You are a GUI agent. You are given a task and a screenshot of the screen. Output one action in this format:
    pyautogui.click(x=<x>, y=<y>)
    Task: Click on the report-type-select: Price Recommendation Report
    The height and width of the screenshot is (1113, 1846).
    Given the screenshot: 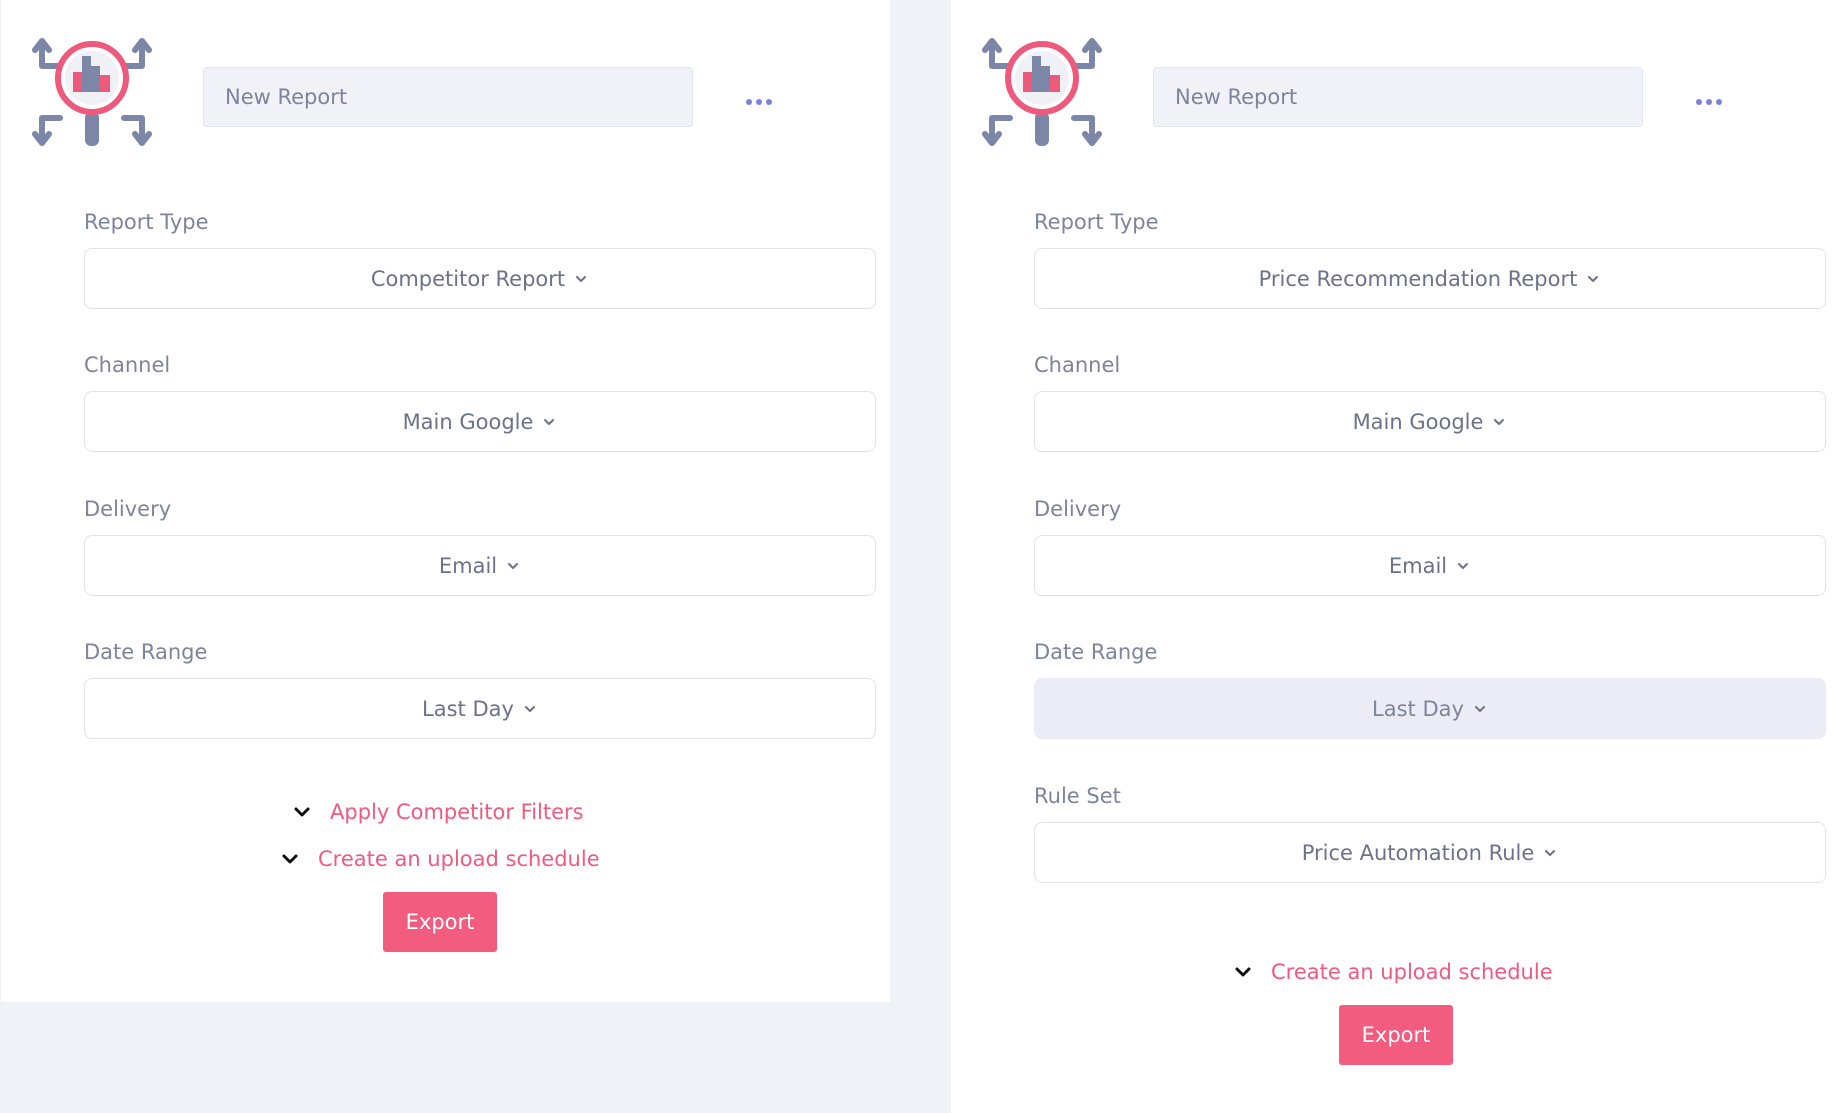 What is the action you would take?
    pyautogui.click(x=1430, y=278)
    